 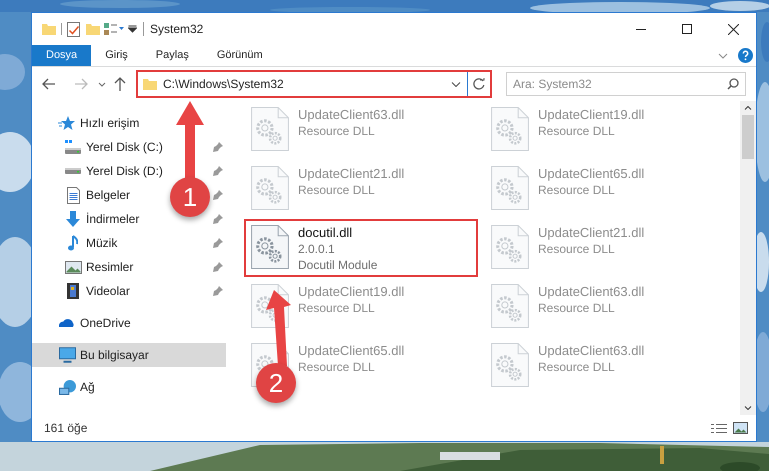 What do you see at coordinates (110, 123) in the screenshot?
I see `sidebar-item: Hızlı erişim` at bounding box center [110, 123].